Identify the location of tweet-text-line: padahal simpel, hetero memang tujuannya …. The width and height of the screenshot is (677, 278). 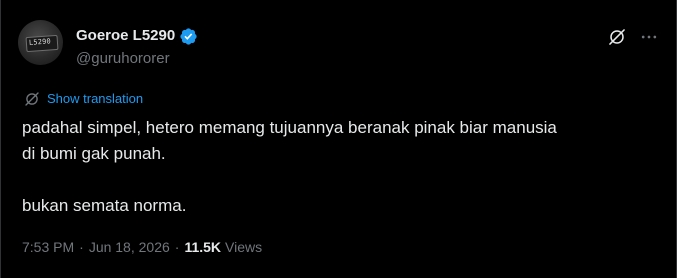
(289, 127).